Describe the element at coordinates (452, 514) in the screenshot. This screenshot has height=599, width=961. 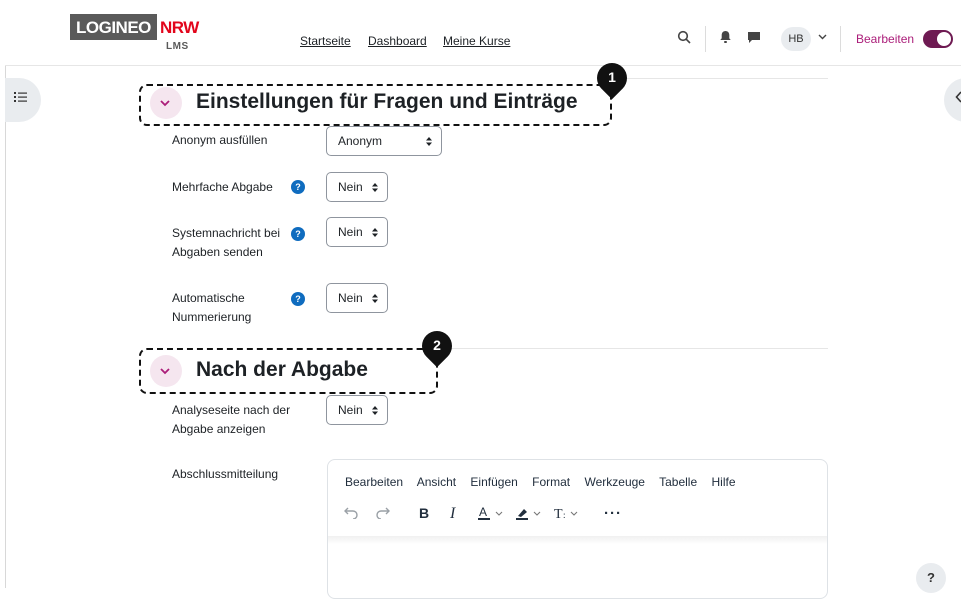
I see `italic-icon: I` at that location.